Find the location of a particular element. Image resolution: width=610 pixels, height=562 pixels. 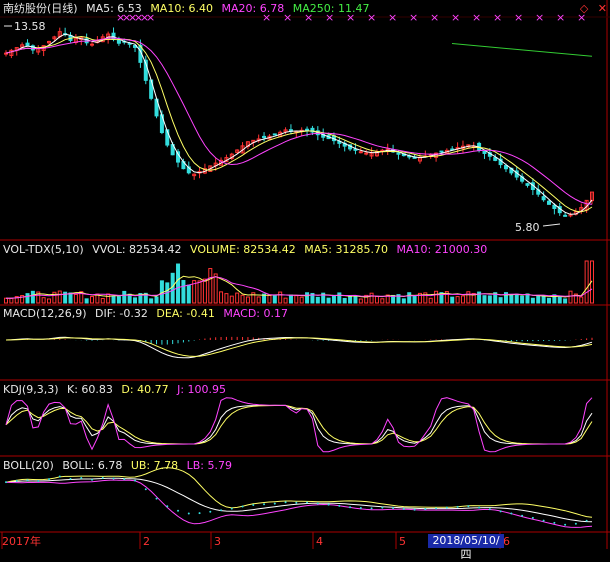

ma5-value: MA5: 6.53 is located at coordinates (114, 8).